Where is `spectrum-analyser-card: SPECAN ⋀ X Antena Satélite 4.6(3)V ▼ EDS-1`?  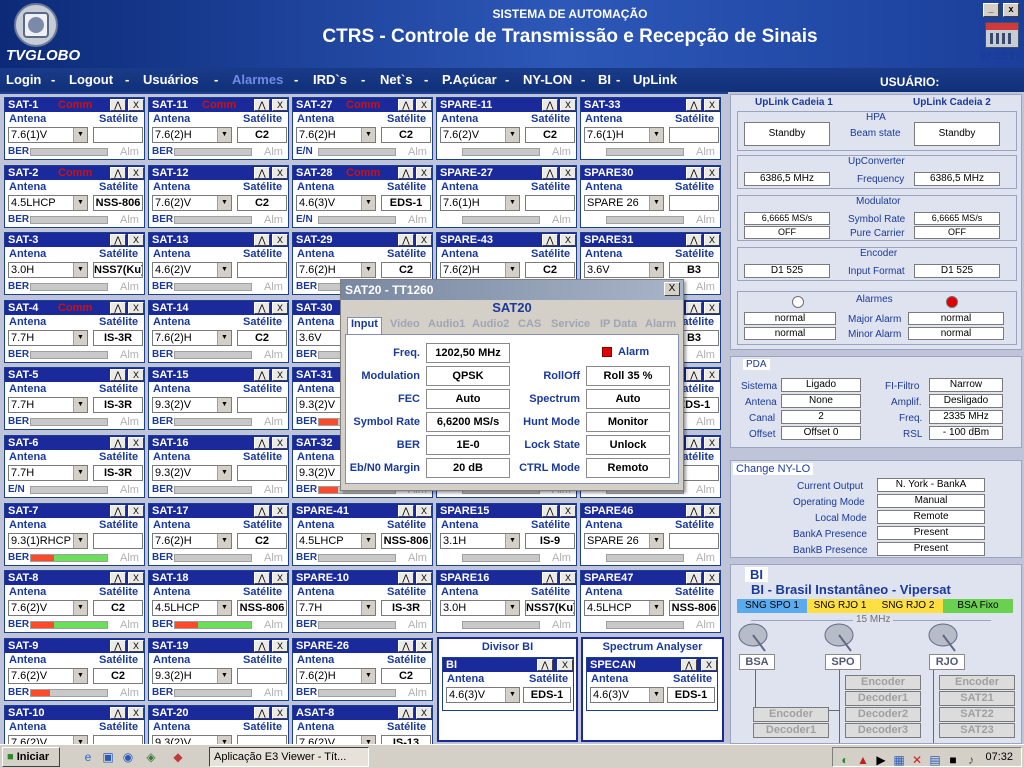
spectrum-analyser-card: SPECAN ⋀ X Antena Satélite 4.6(3)V ▼ EDS-1 is located at coordinates (652, 684).